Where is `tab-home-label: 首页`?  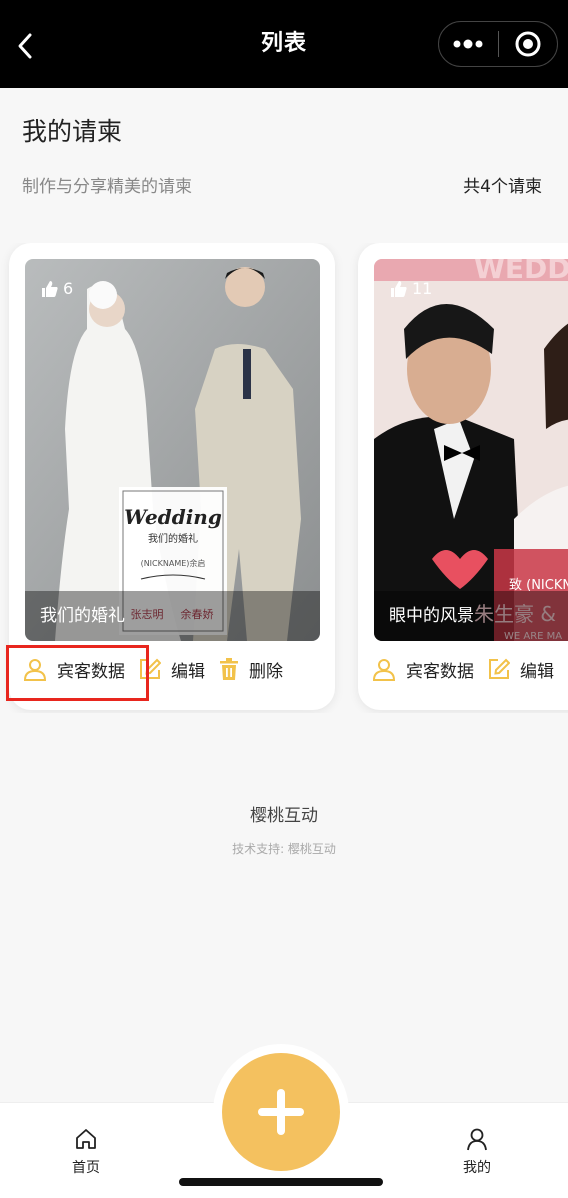 tab-home-label: 首页 is located at coordinates (86, 1168).